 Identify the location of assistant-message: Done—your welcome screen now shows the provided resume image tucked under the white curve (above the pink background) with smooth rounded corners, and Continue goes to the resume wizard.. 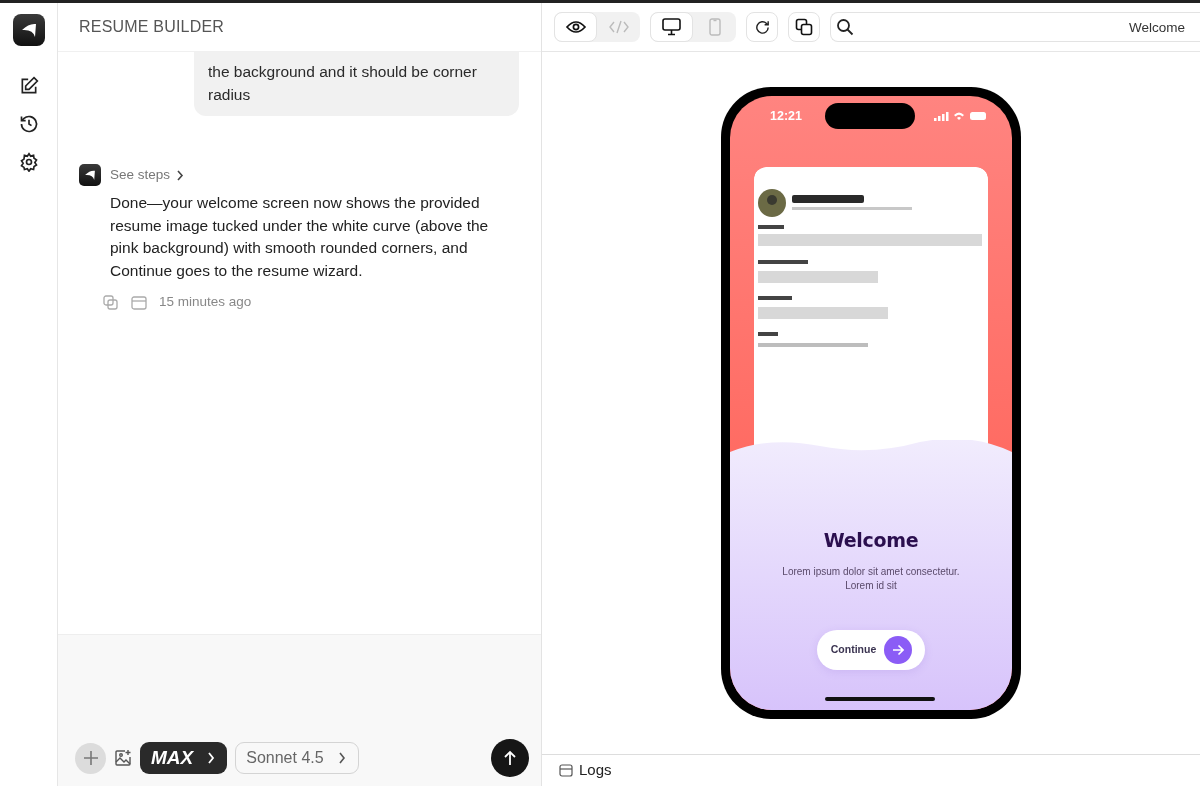
(300, 237).